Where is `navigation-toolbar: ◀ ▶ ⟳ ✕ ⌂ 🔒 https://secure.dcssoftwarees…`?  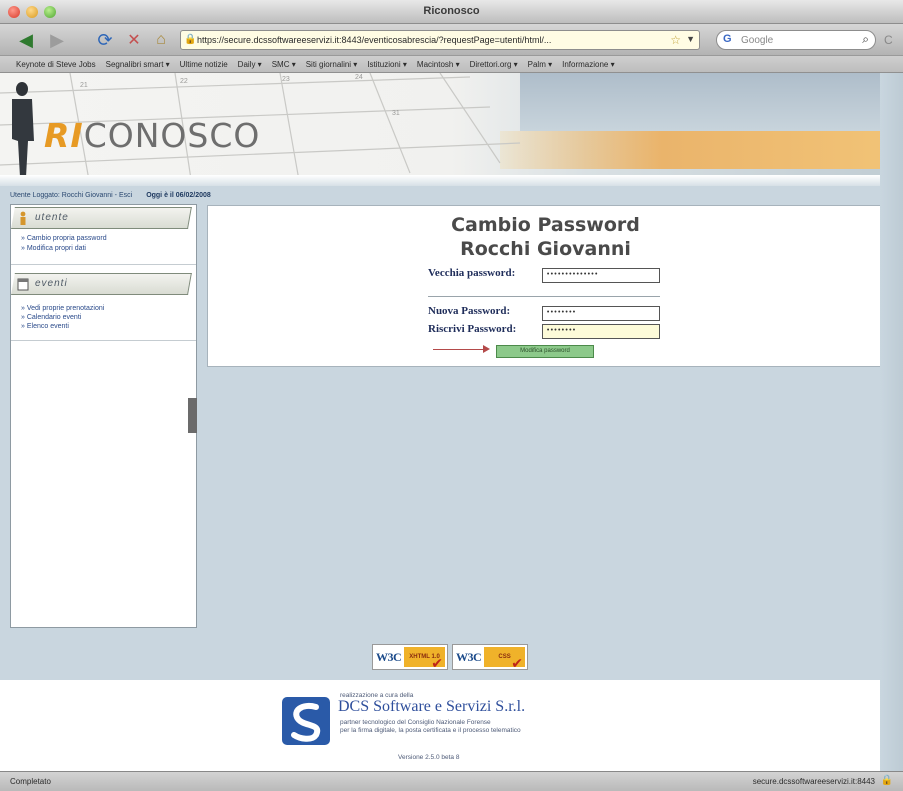
navigation-toolbar: ◀ ▶ ⟳ ✕ ⌂ 🔒 https://secure.dcssoftwarees… is located at coordinates (451, 40).